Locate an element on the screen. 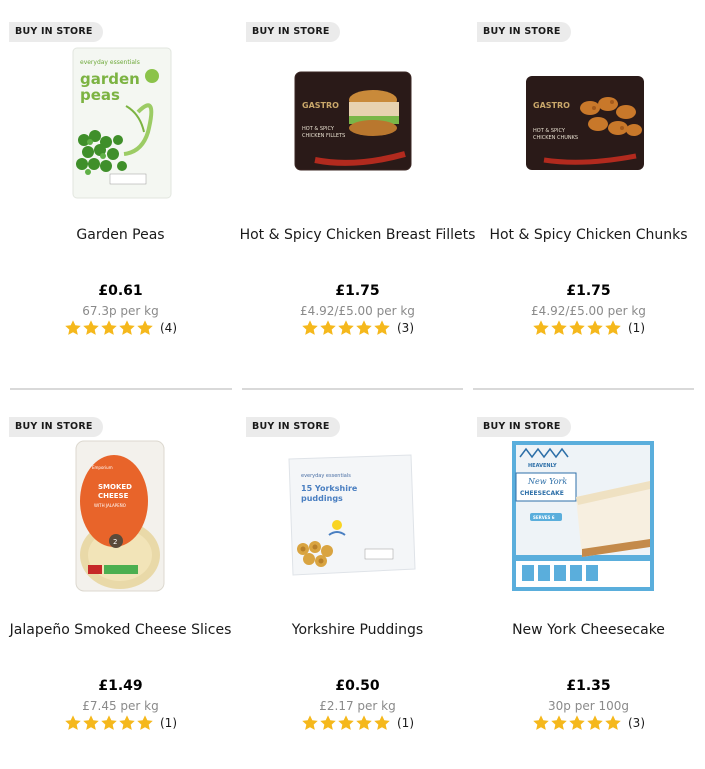 Image resolution: width=705 pixels, height=769 pixels. product-price: £0.61 is located at coordinates (120, 291).